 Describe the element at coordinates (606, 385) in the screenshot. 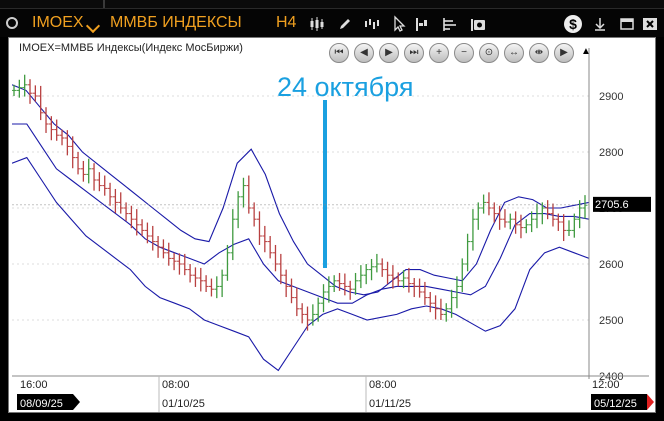

I see `x-tick-time: 12:00` at that location.